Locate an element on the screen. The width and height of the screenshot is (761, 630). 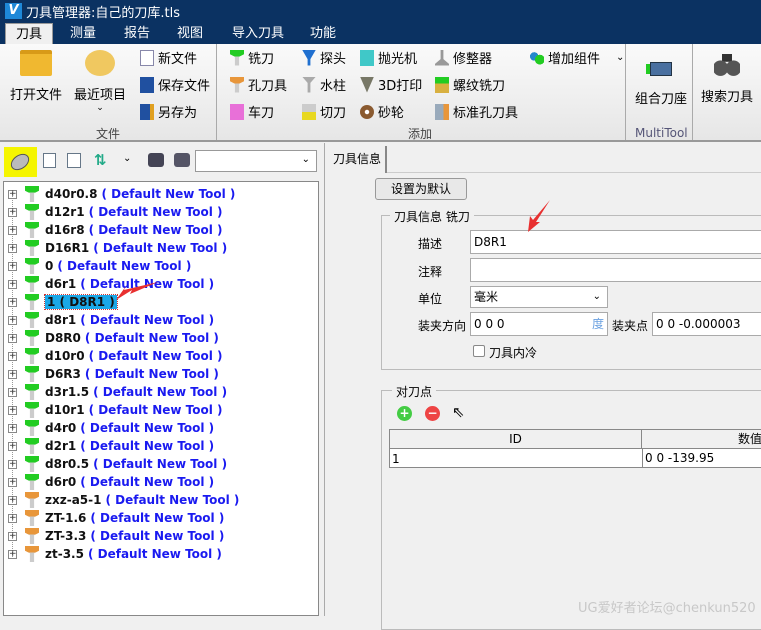
tree-item: + d40r0.8( Default New Tool ) is located at coordinates (121, 194).